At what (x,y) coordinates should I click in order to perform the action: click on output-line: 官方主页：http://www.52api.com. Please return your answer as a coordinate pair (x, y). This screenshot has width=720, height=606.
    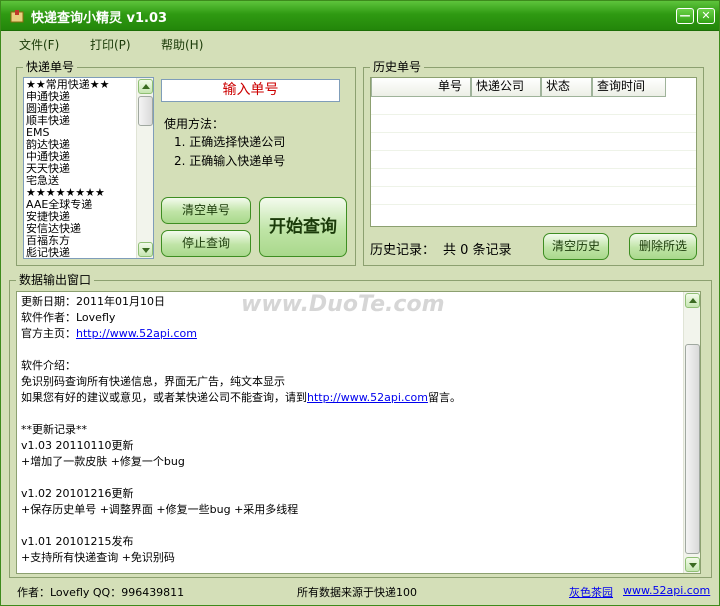
    Looking at the image, I should click on (351, 334).